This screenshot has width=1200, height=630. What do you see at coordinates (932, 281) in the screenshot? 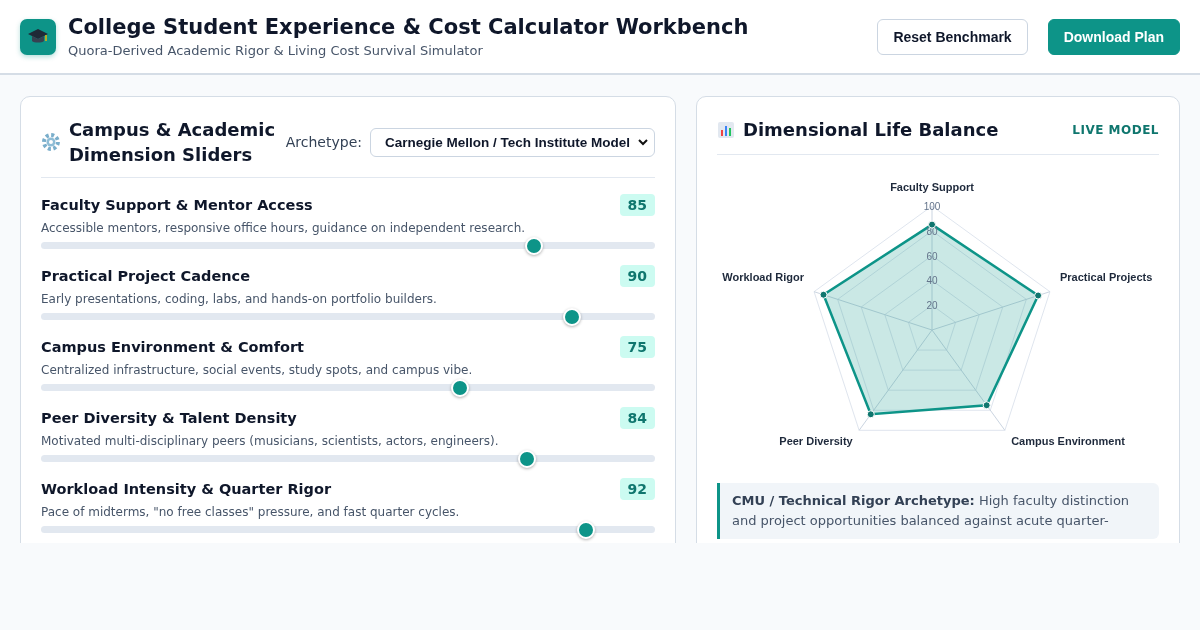
I see `tick-label: 40` at bounding box center [932, 281].